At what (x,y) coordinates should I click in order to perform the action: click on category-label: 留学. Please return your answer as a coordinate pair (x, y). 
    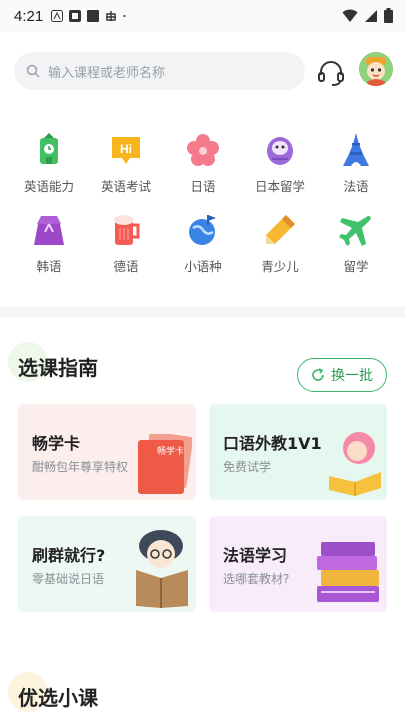
    Looking at the image, I should click on (356, 266).